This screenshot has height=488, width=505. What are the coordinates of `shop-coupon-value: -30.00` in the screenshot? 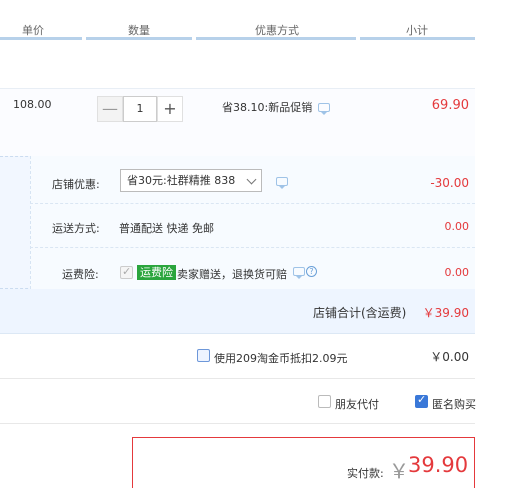 It's located at (449, 183).